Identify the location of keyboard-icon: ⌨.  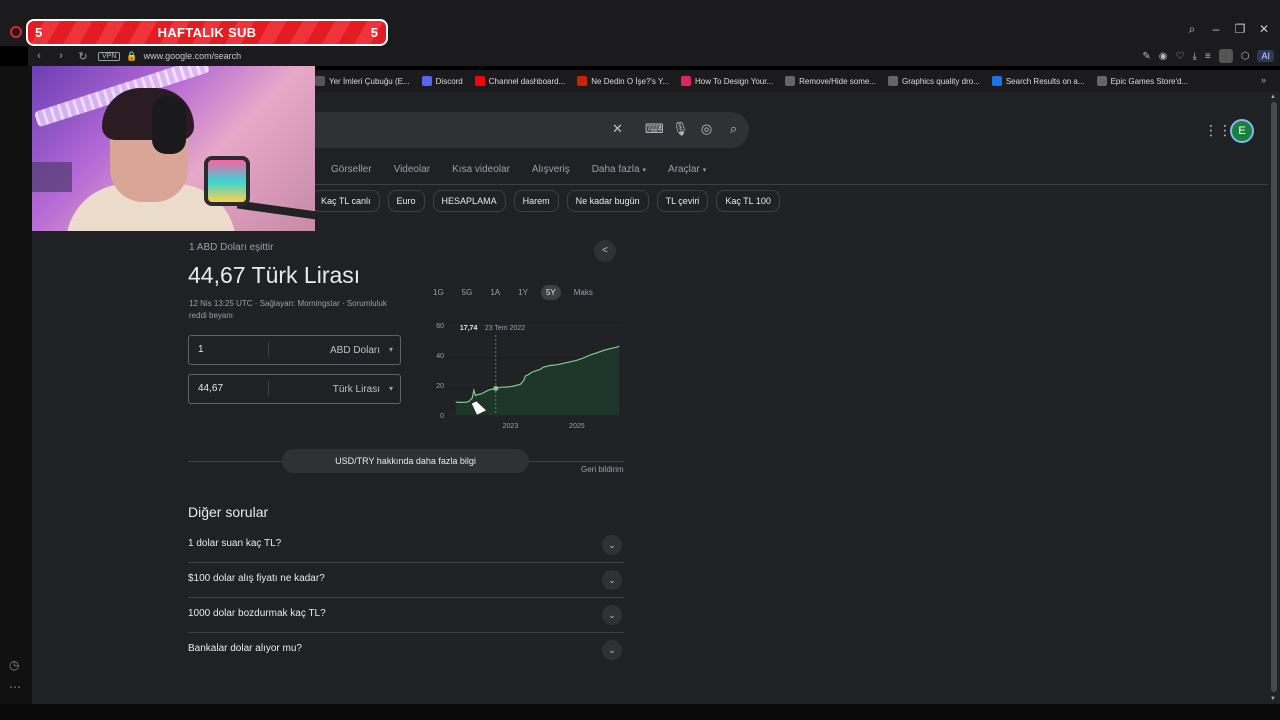
(654, 129).